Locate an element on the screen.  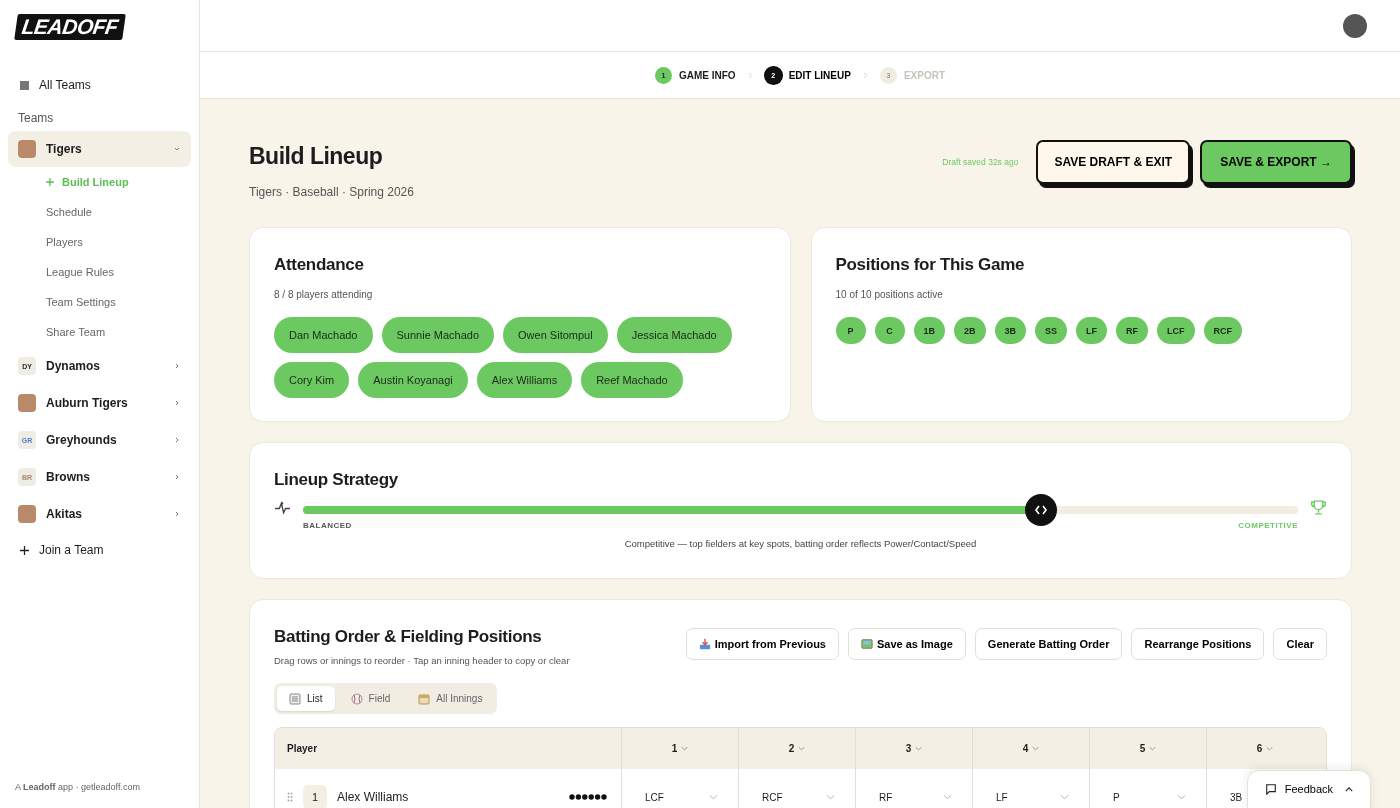
position-chip: 3B is located at coordinates (1010, 330).